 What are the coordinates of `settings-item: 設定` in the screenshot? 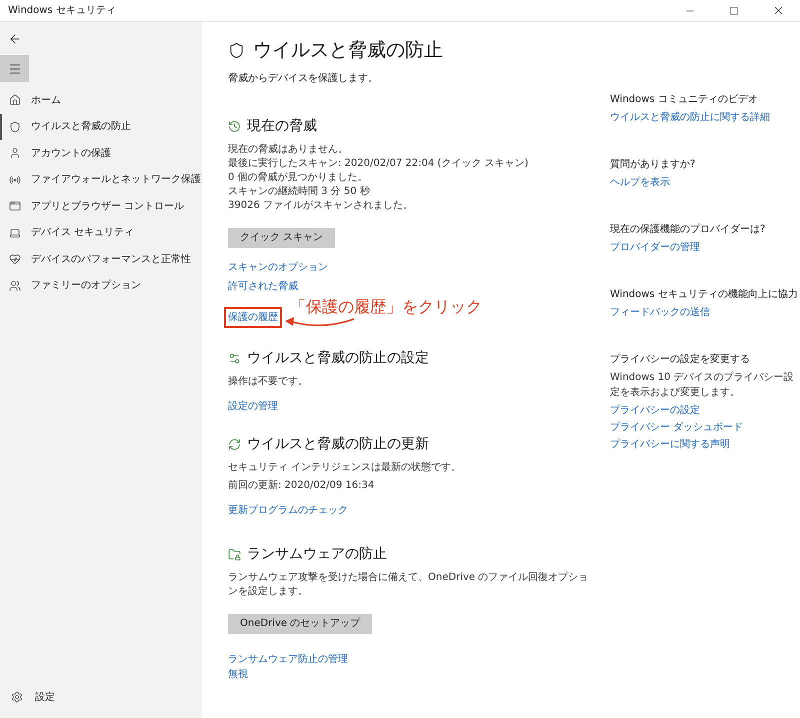 It's located at (101, 697).